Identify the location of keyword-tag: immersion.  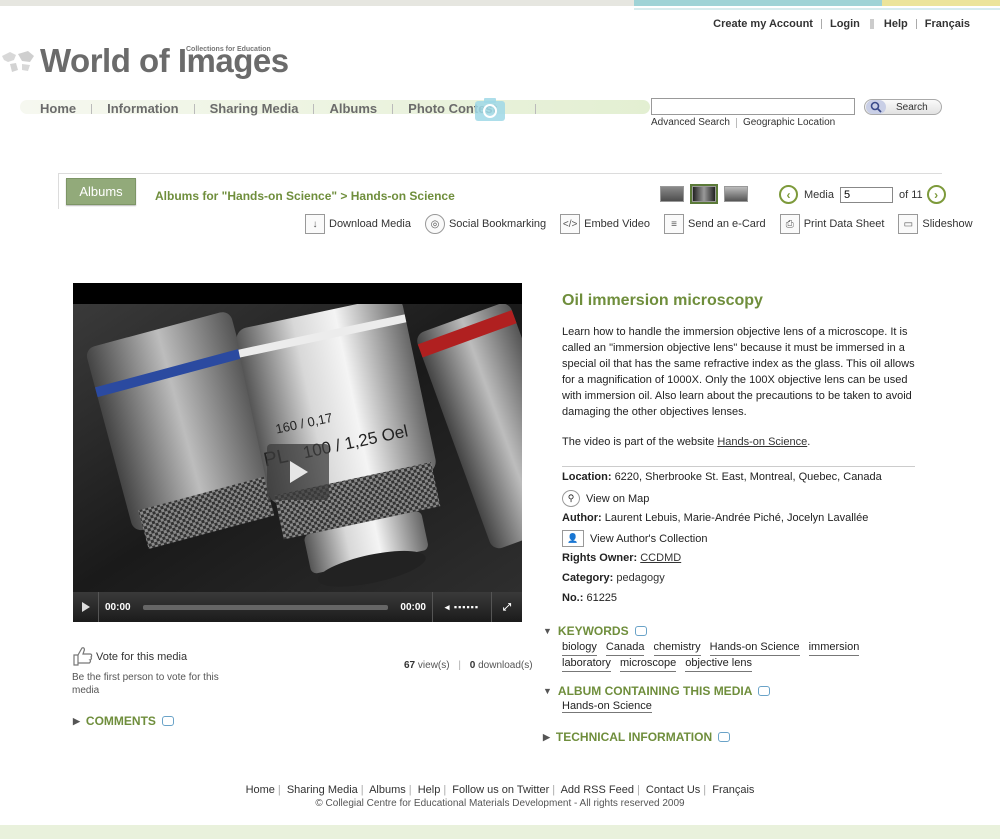
(834, 648).